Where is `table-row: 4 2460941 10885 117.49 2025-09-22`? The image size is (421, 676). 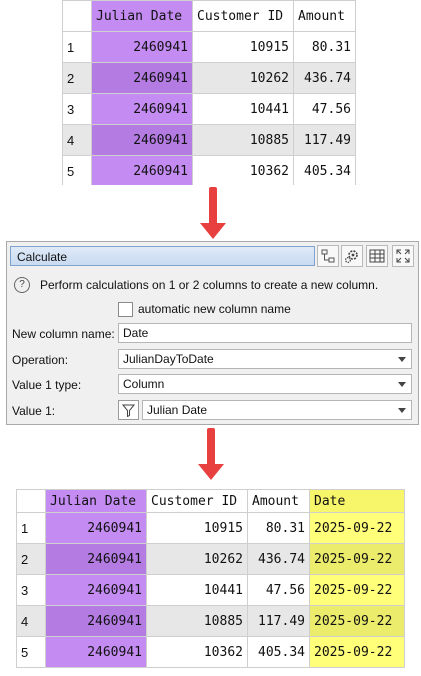
table-row: 4 2460941 10885 117.49 2025-09-22 is located at coordinates (210, 621).